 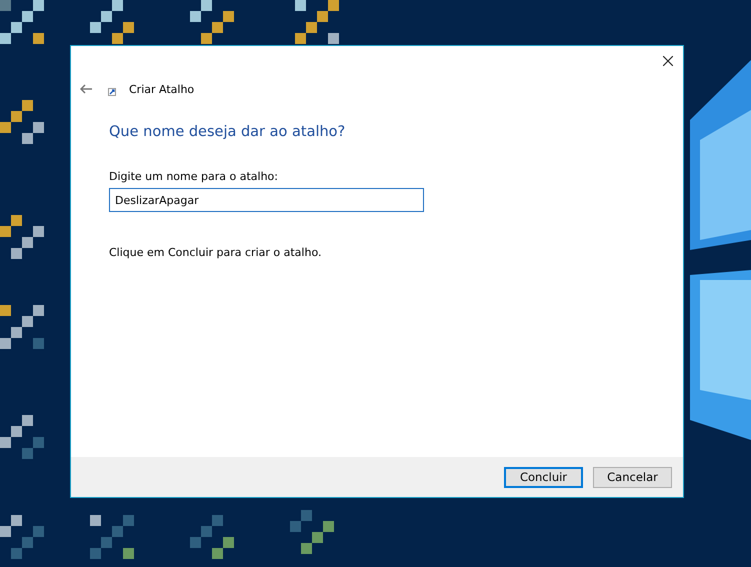 What do you see at coordinates (266, 200) in the screenshot?
I see `name-input-field: DeslizarApagar` at bounding box center [266, 200].